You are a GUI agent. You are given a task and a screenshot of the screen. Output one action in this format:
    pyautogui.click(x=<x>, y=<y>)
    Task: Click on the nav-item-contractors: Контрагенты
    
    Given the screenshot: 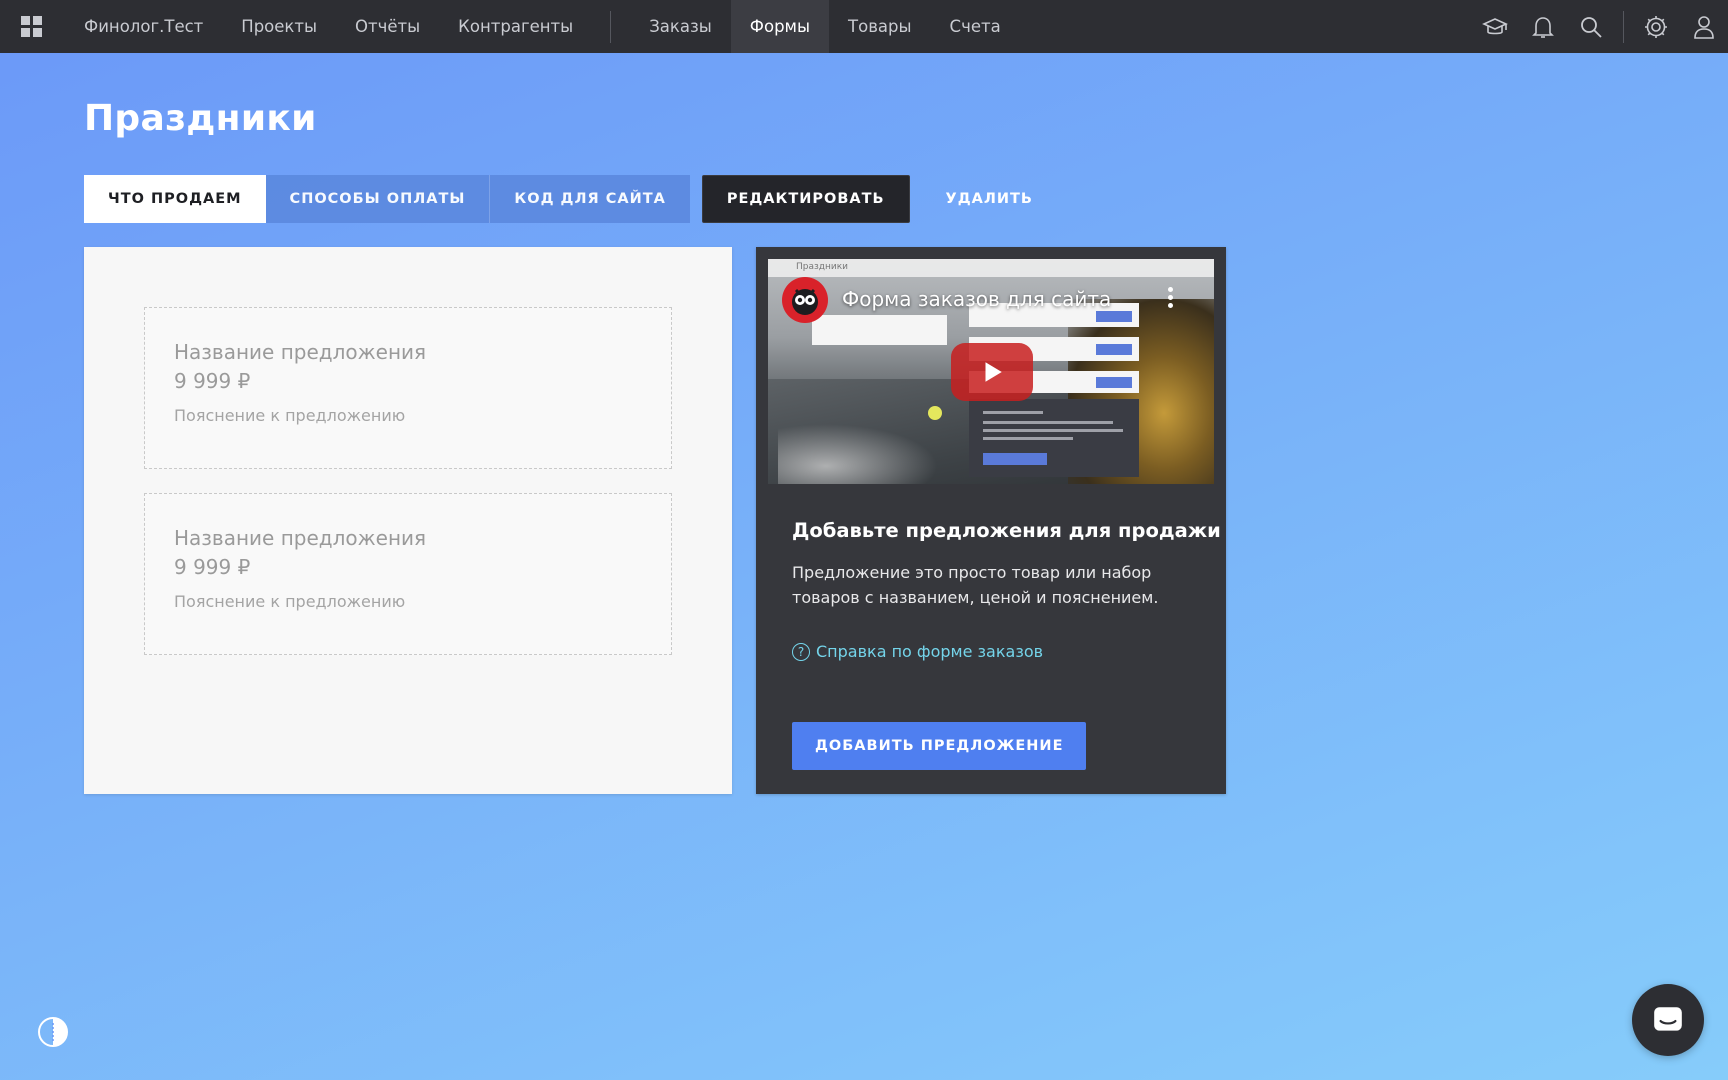 What is the action you would take?
    pyautogui.click(x=515, y=26)
    